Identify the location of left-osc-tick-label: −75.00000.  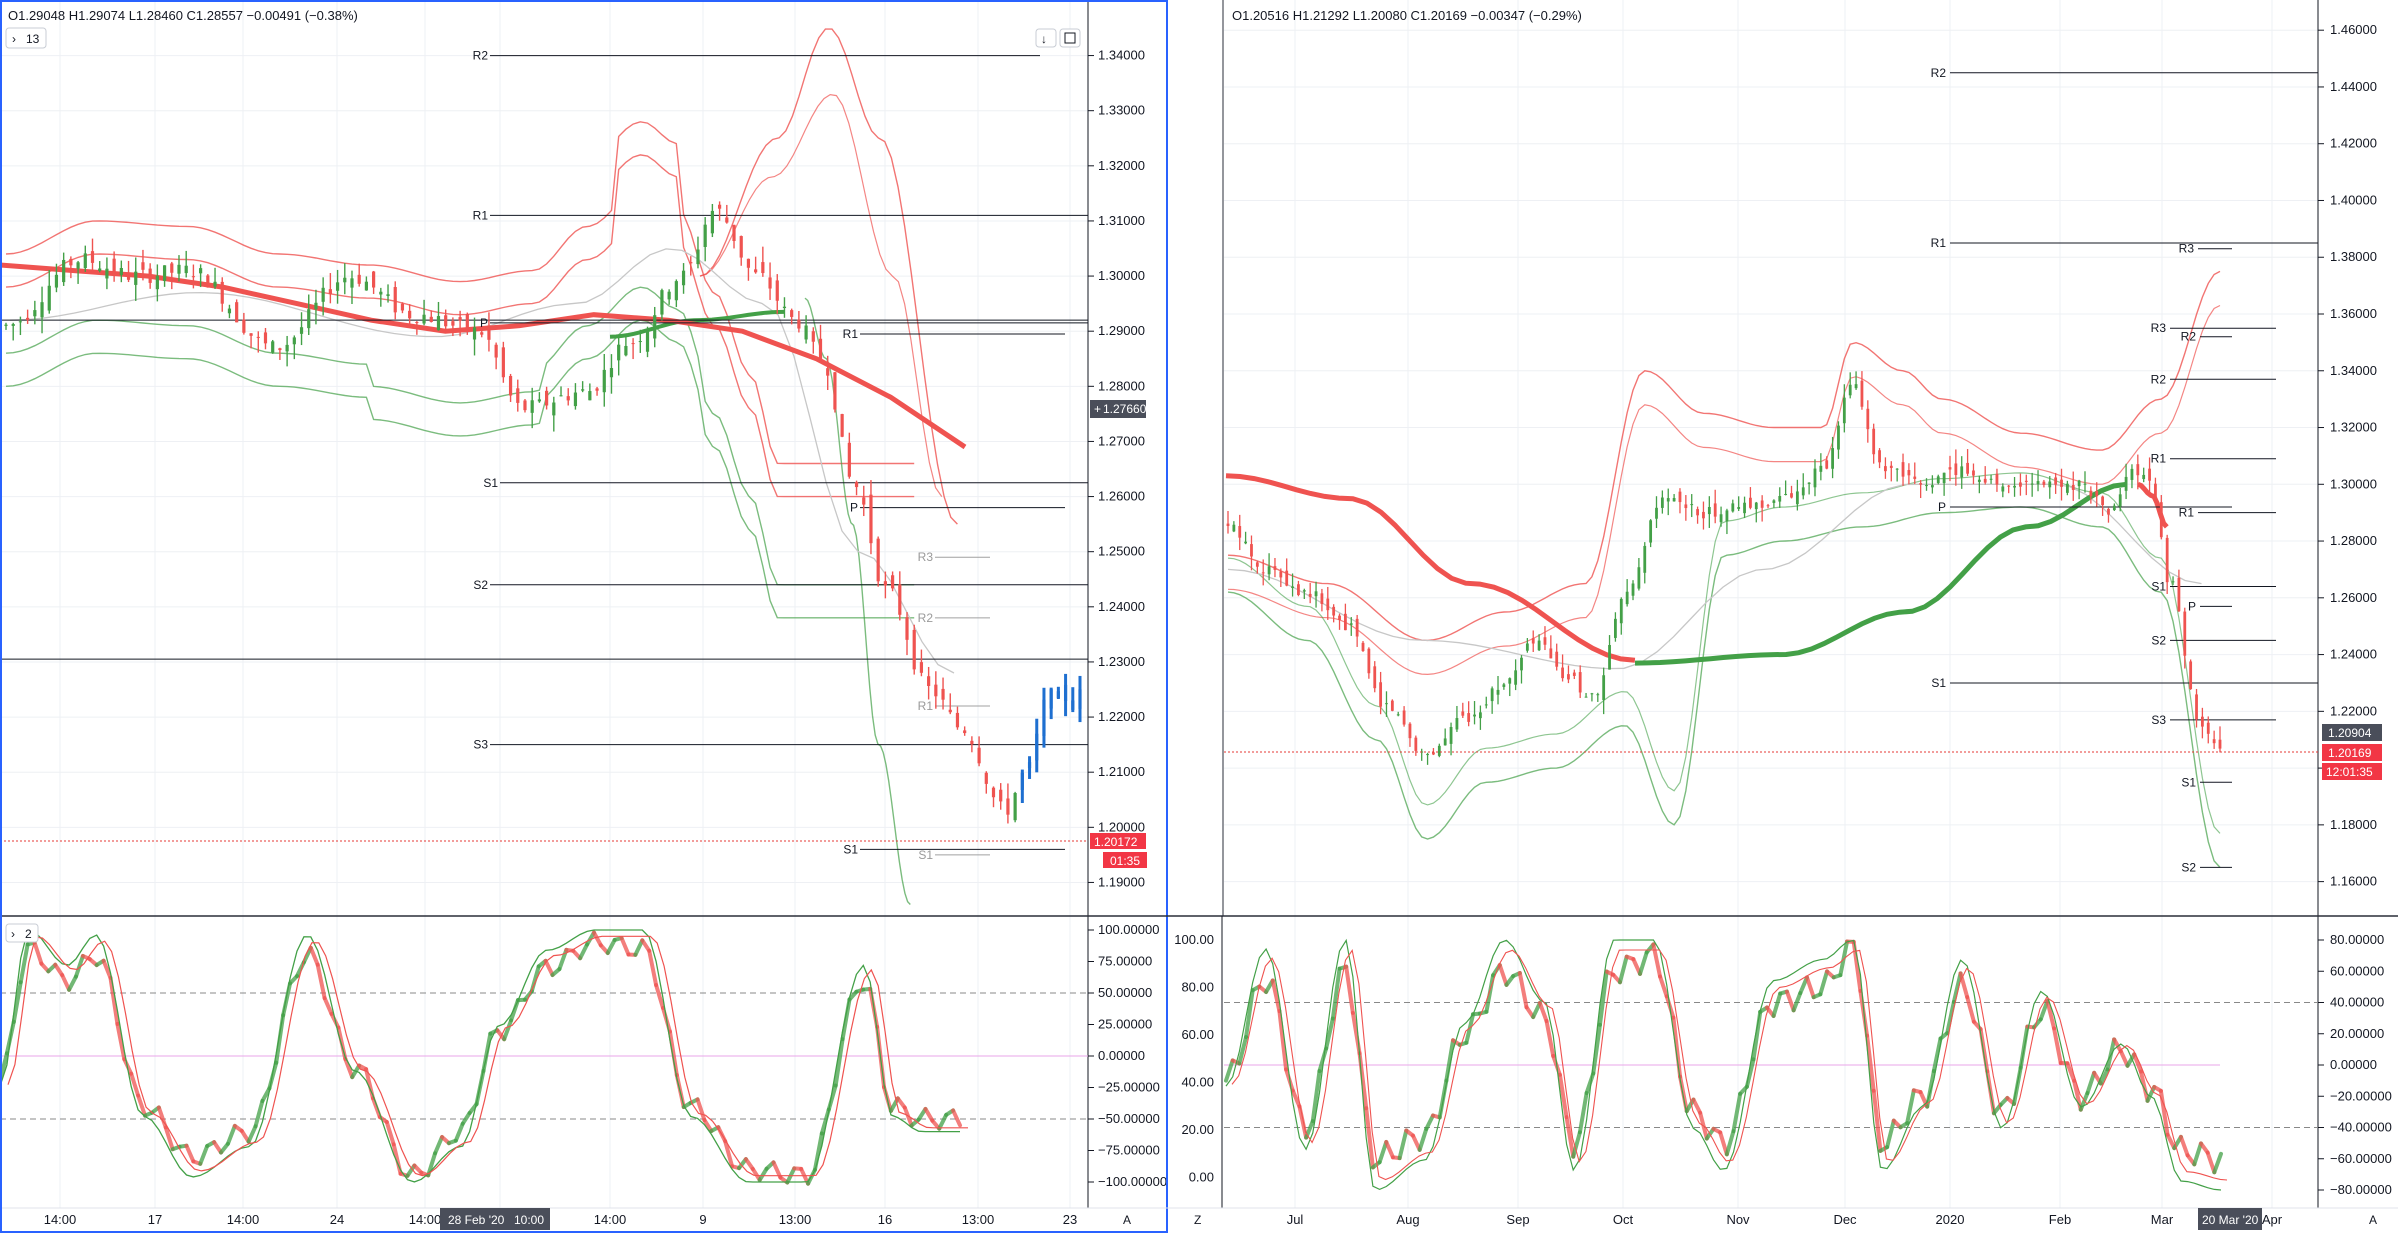
(1129, 1150).